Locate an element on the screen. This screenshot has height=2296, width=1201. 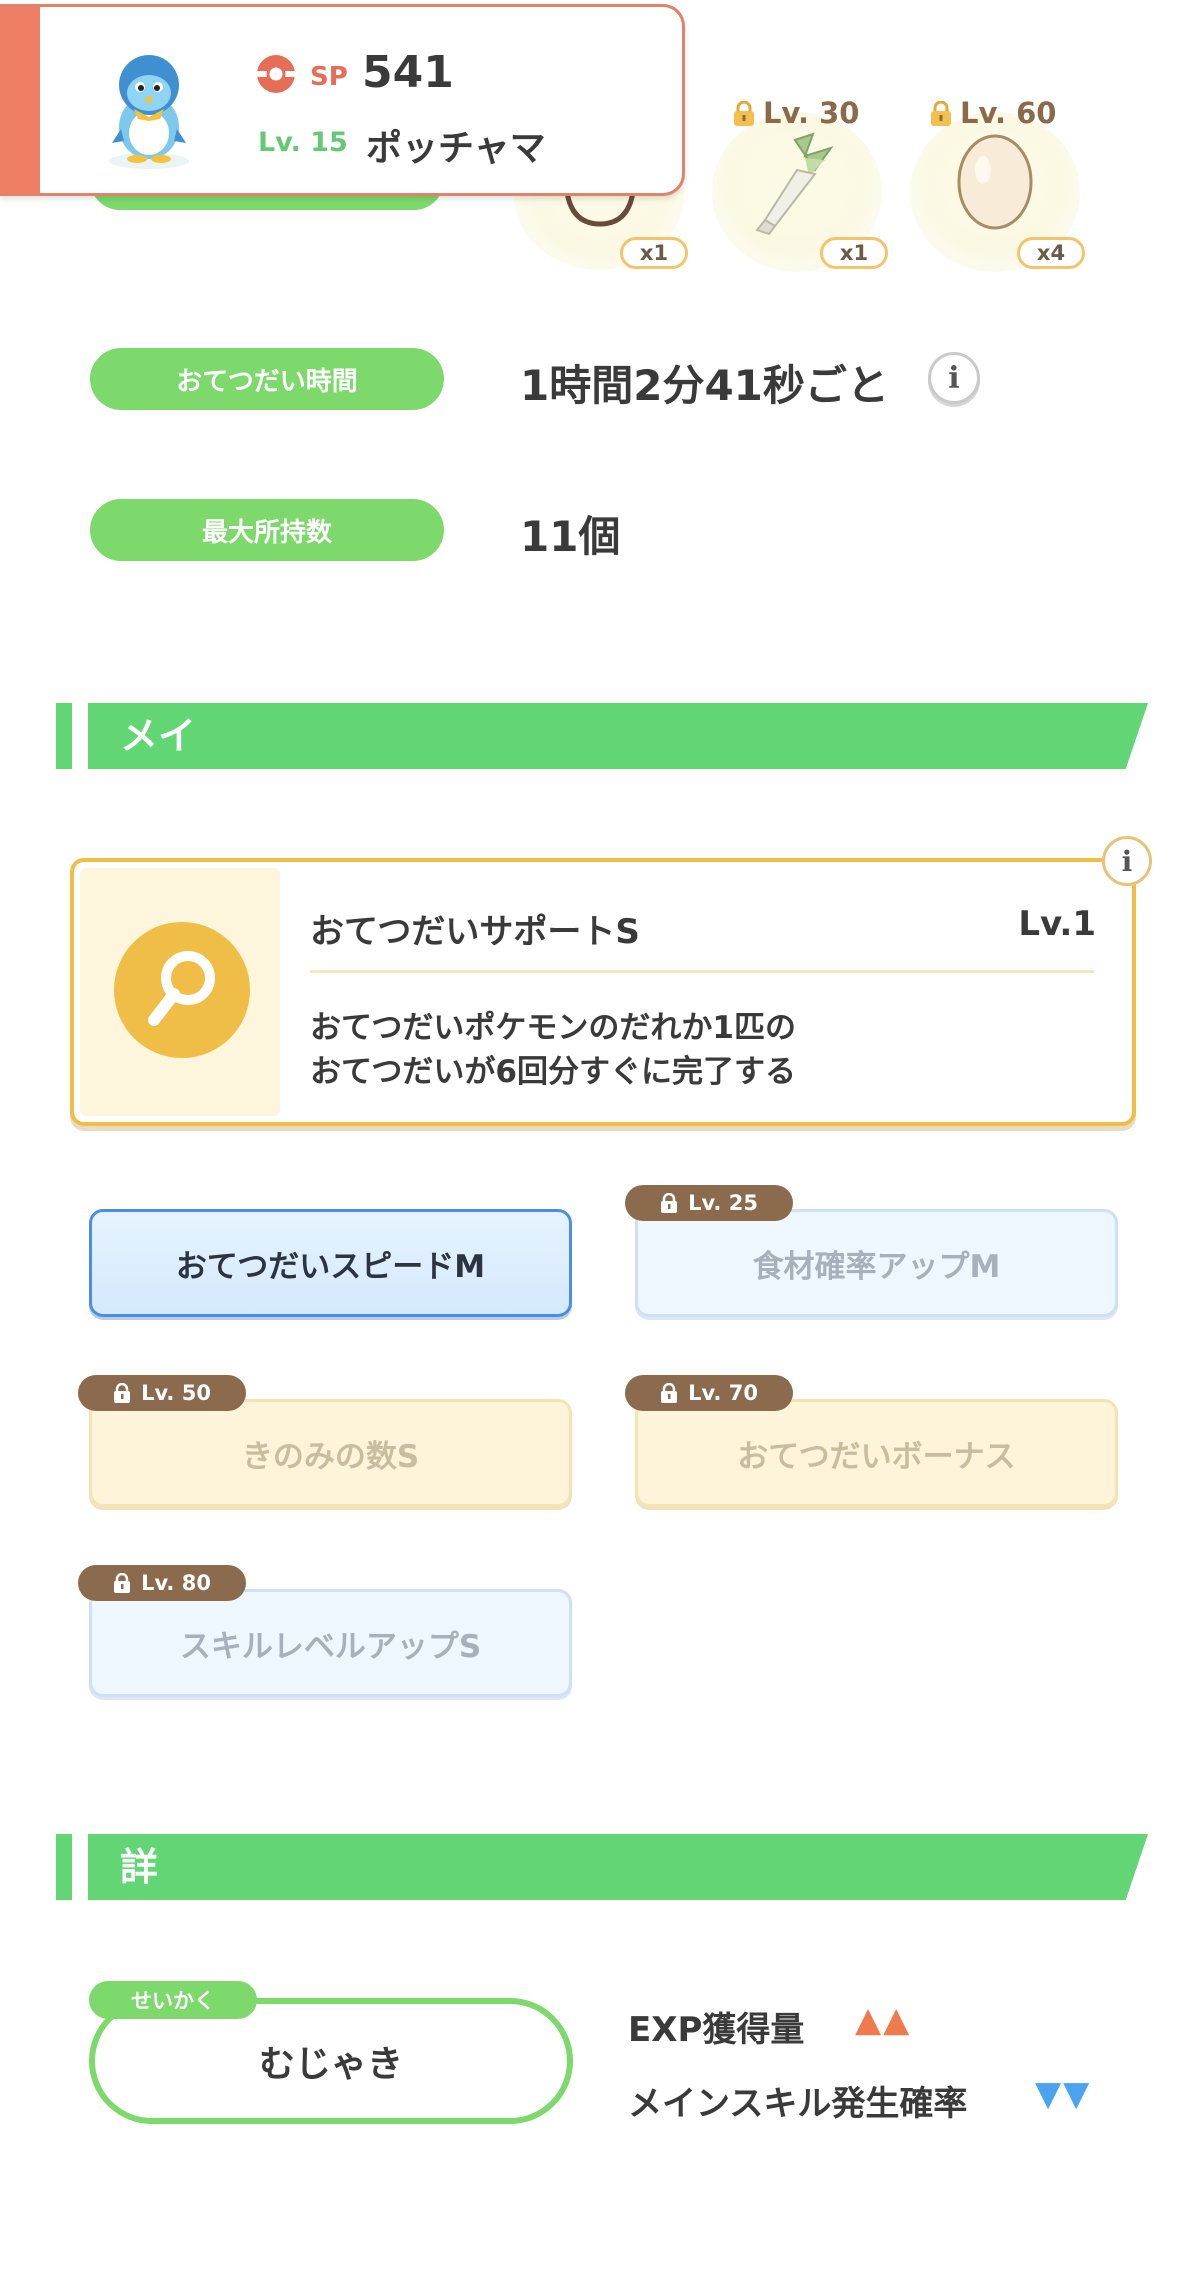
sub-skill-1: おてつだいスピードM is located at coordinates (330, 1263).